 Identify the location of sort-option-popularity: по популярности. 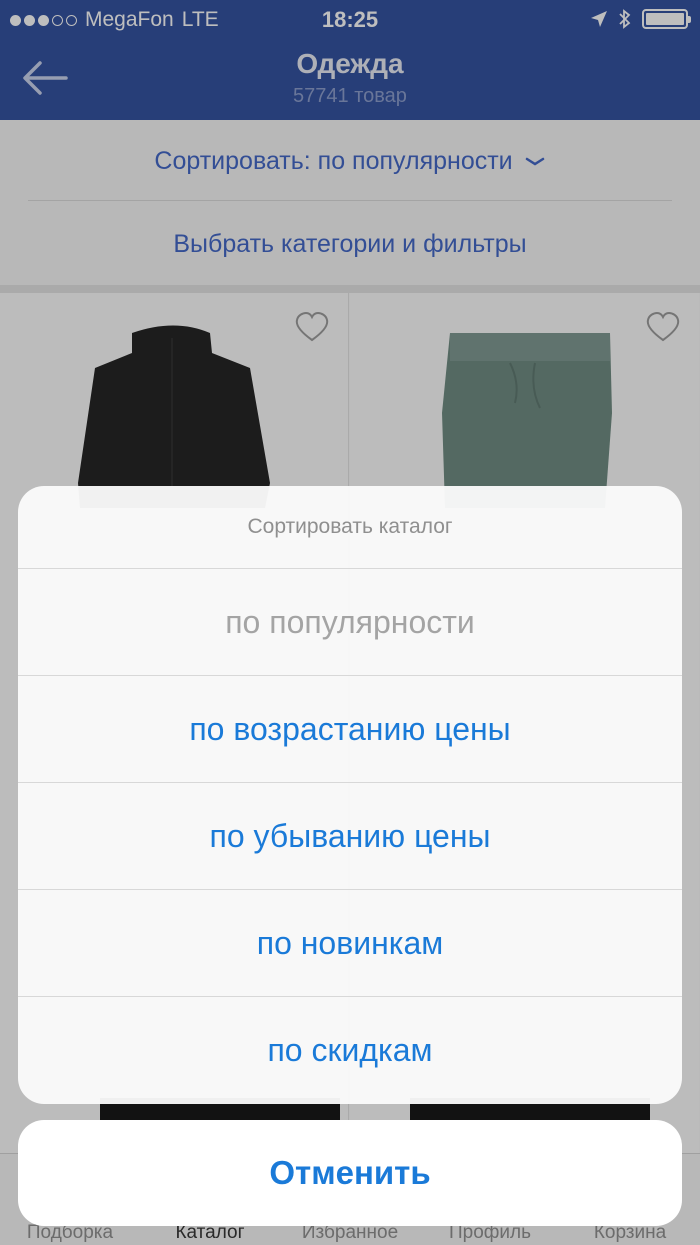
(350, 621).